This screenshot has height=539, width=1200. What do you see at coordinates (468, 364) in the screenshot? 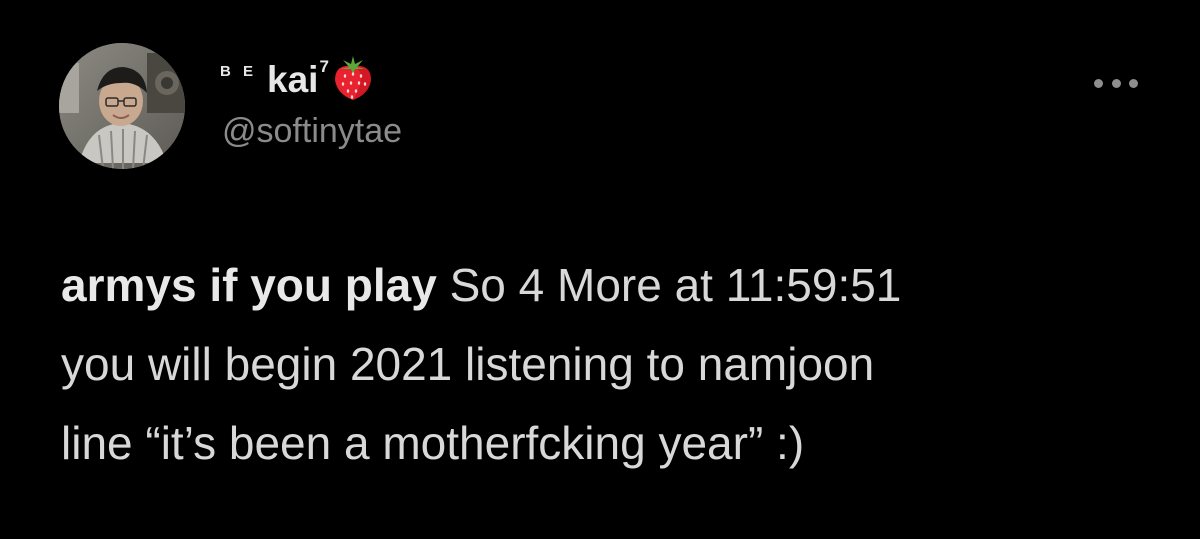
I see `tweet-line-2: you will begin 2021 listening to namjoon` at bounding box center [468, 364].